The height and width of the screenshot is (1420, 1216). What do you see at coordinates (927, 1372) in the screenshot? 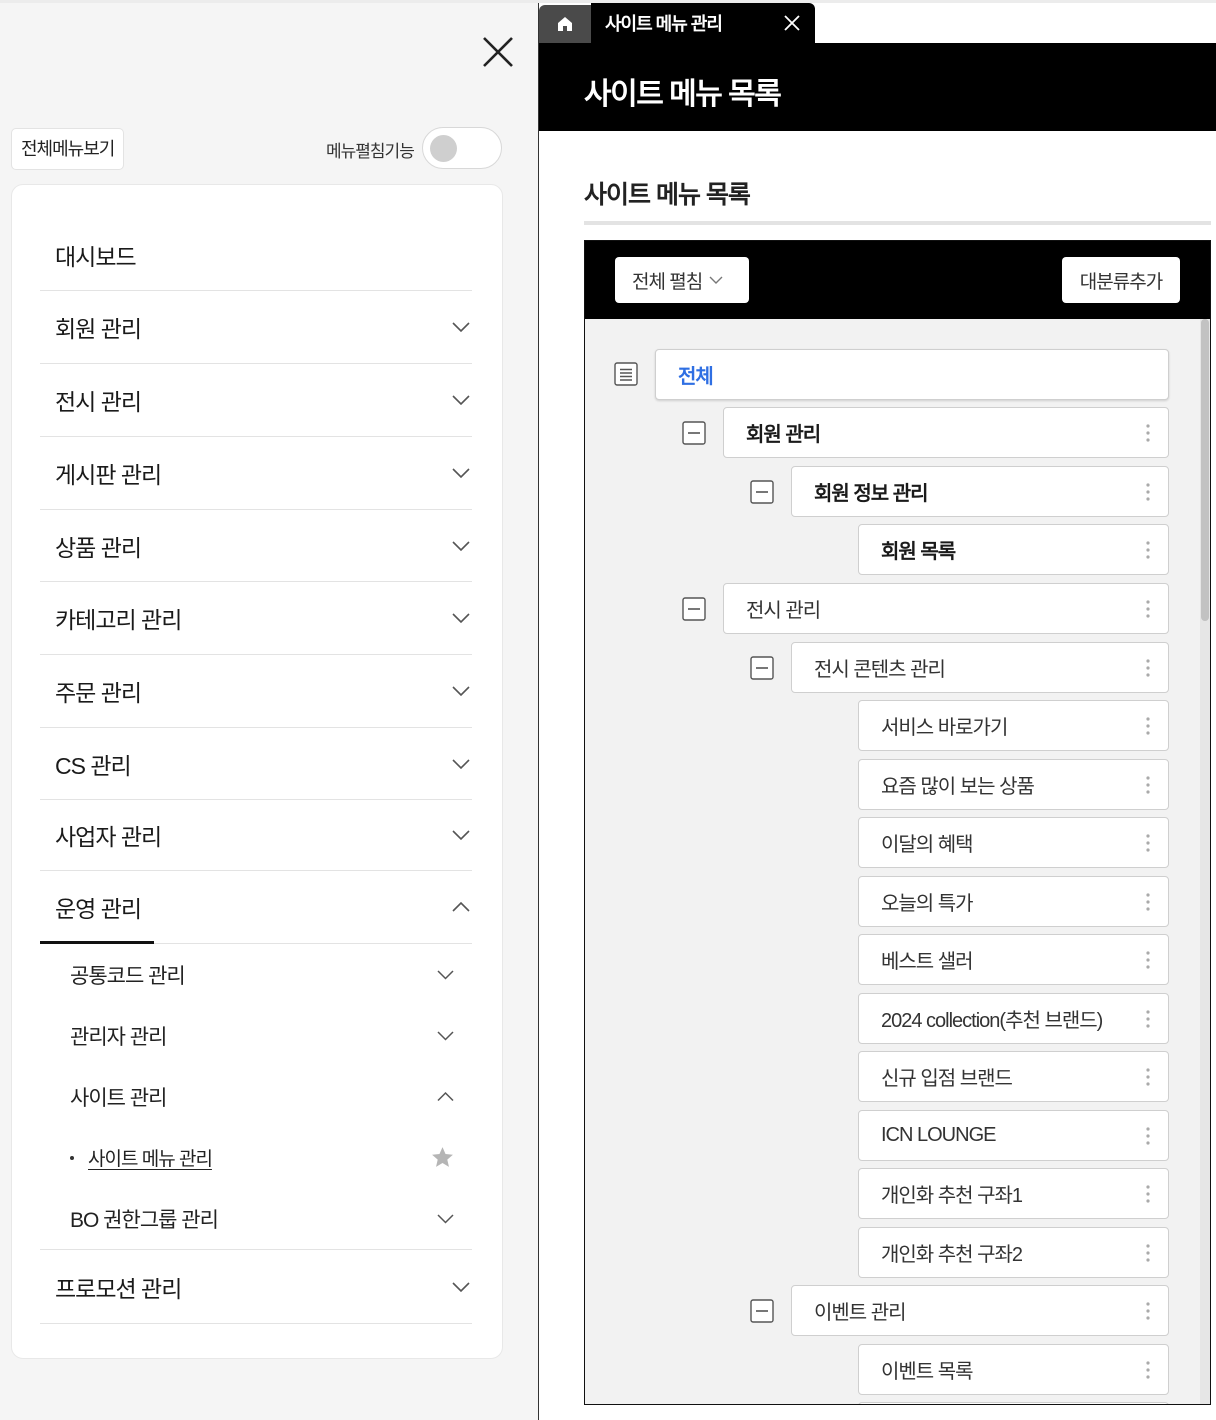
I see `tree-node-label: 이벤트 목록` at bounding box center [927, 1372].